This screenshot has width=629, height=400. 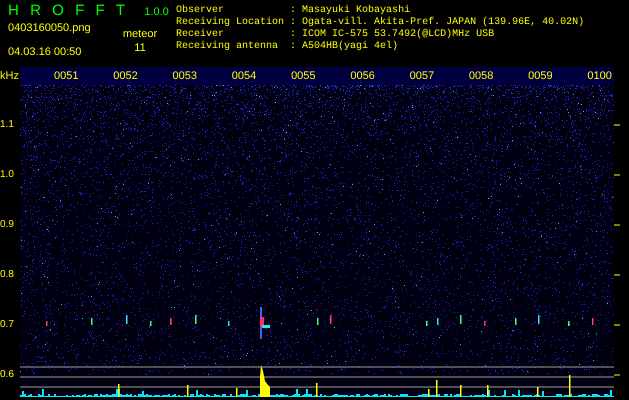 What do you see at coordinates (422, 76) in the screenshot?
I see `time-label: 0057` at bounding box center [422, 76].